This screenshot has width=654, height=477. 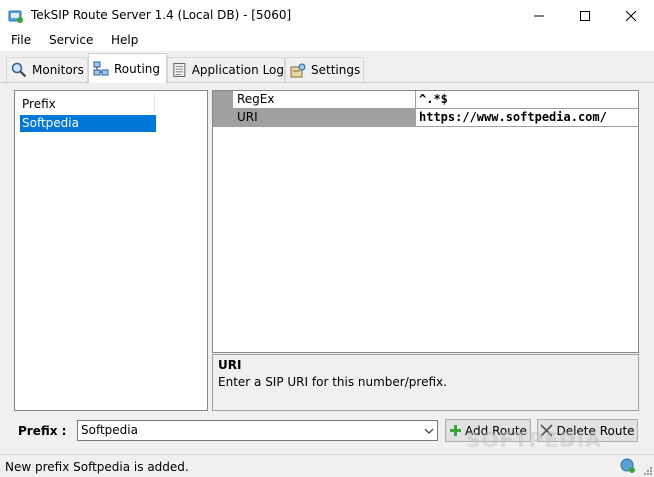 I want to click on help-title: URI, so click(x=230, y=365).